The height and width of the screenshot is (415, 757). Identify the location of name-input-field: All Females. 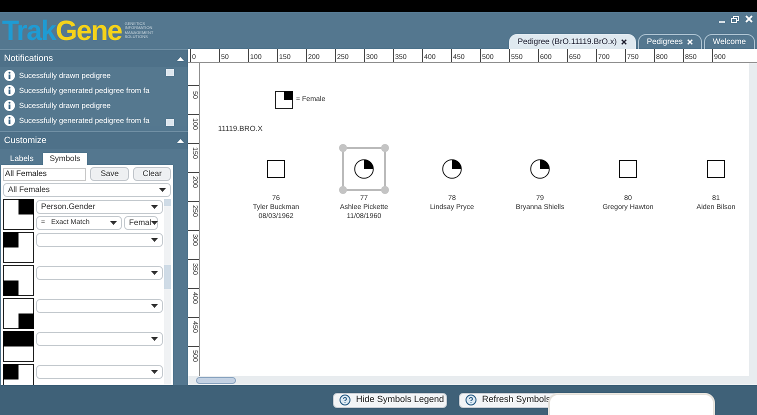
(44, 174).